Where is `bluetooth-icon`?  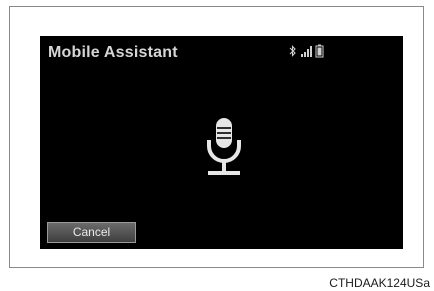
bluetooth-icon is located at coordinates (292, 51).